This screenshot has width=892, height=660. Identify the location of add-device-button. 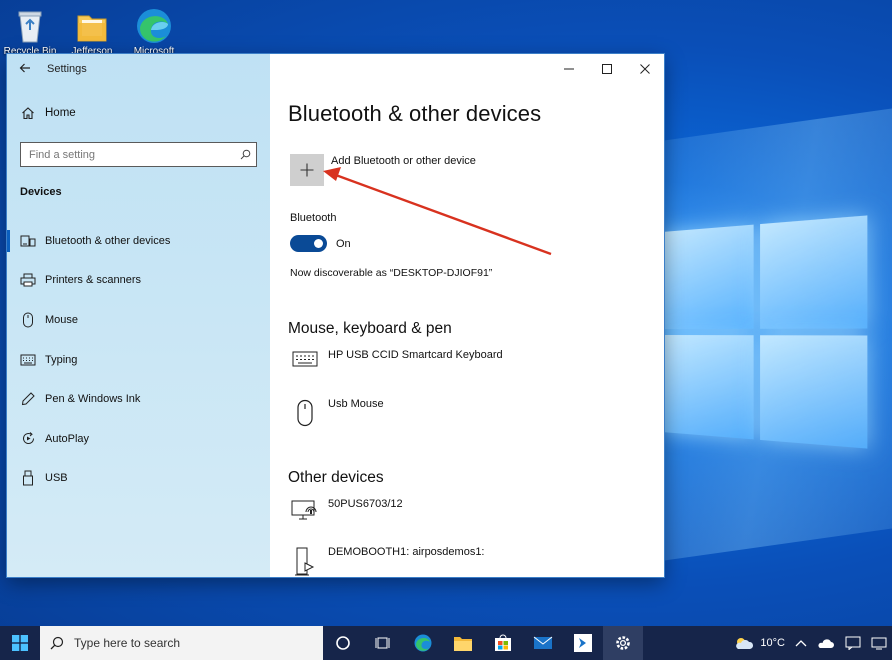
(307, 170).